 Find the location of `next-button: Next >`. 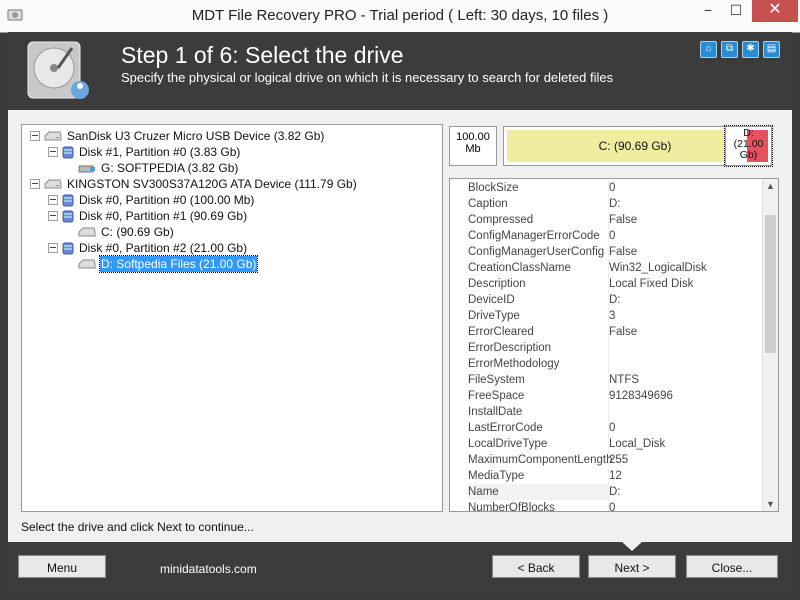

next-button: Next > is located at coordinates (632, 566).